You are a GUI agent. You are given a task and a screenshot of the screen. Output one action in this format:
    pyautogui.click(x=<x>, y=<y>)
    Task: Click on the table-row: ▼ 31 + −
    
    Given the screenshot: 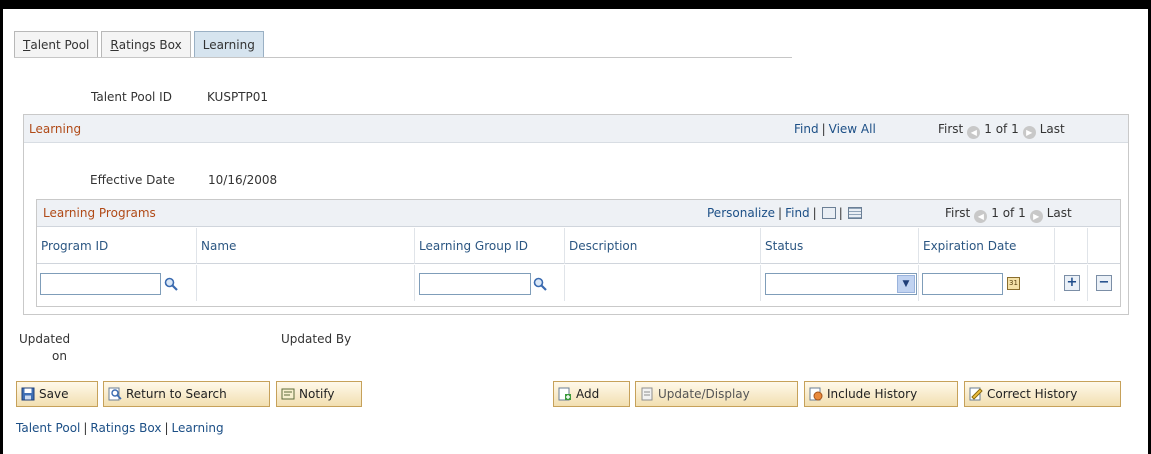 What is the action you would take?
    pyautogui.click(x=578, y=283)
    